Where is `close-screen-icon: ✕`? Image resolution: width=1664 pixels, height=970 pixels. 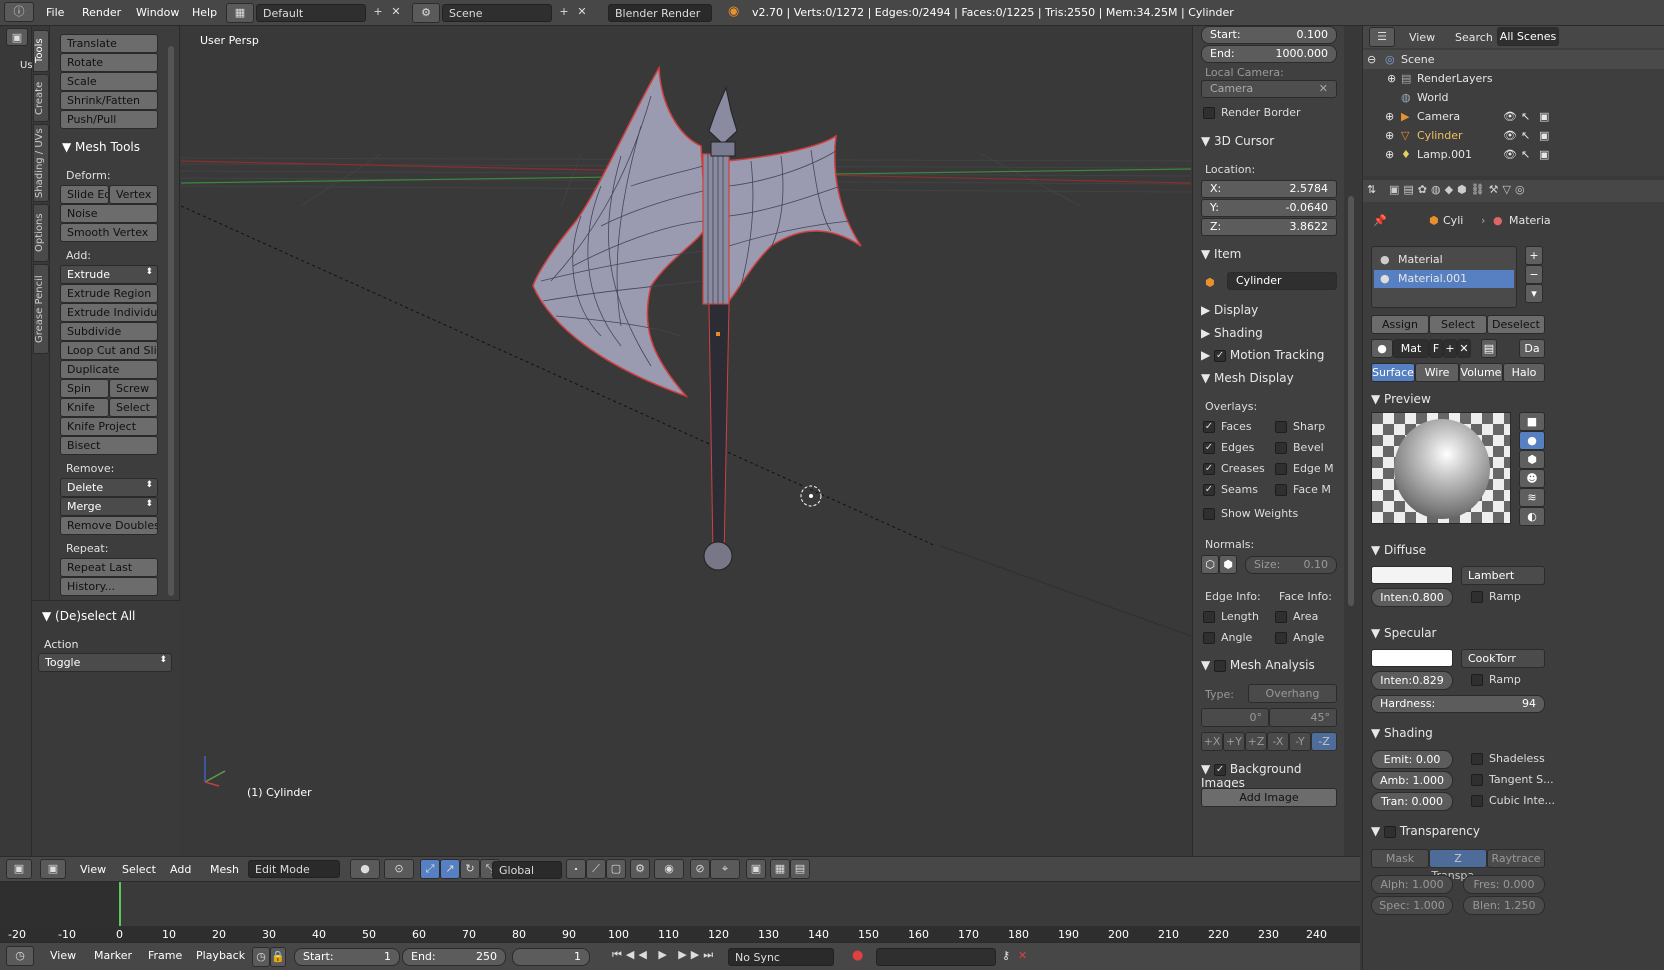
close-screen-icon: ✕ is located at coordinates (396, 13).